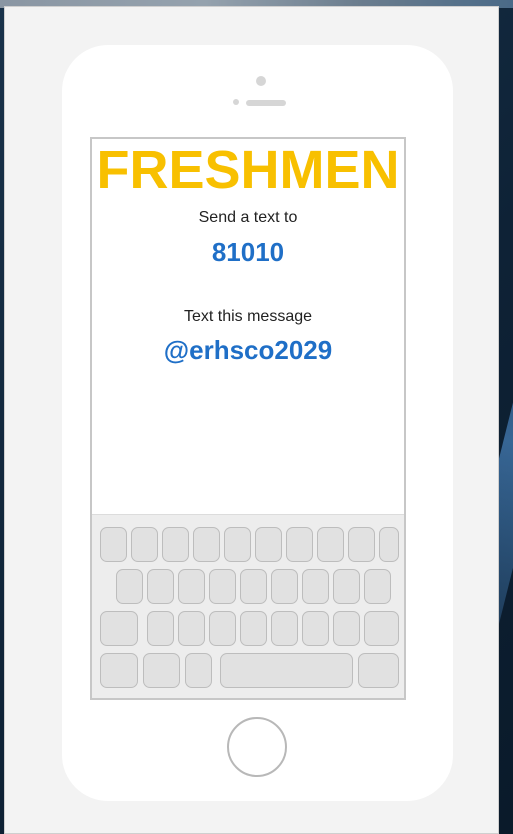  What do you see at coordinates (248, 606) in the screenshot?
I see `keyboard-illustration` at bounding box center [248, 606].